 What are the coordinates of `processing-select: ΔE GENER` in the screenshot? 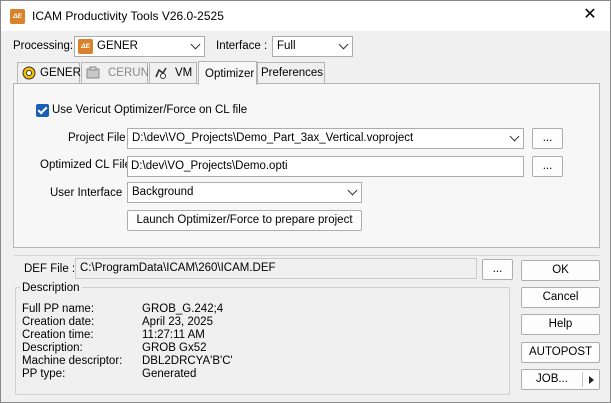 It's located at (139, 46).